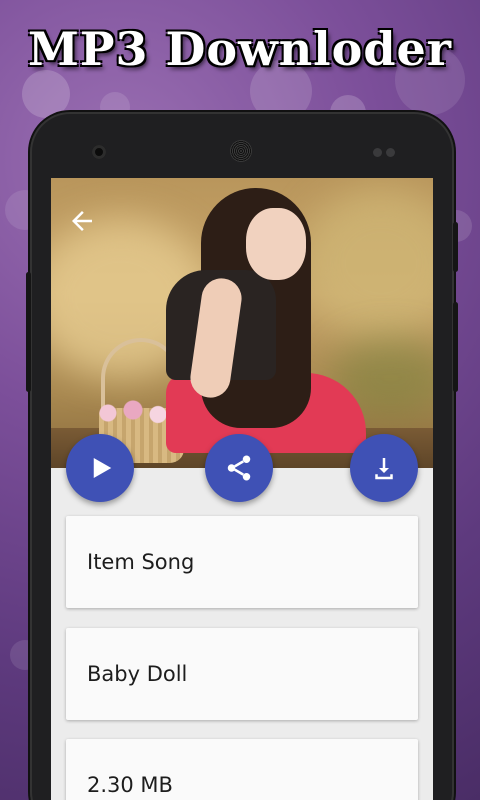 This screenshot has height=800, width=480. I want to click on song-title-card: Baby Doll, so click(242, 674).